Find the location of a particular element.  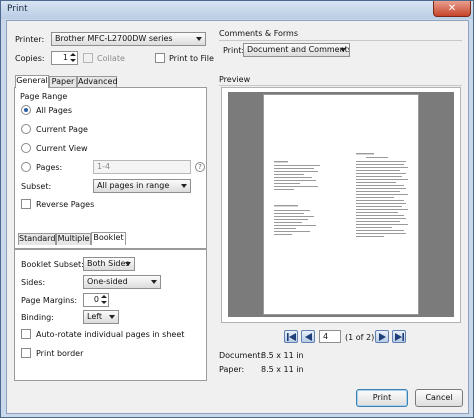

radio-current-view-label: Current View is located at coordinates (62, 148).